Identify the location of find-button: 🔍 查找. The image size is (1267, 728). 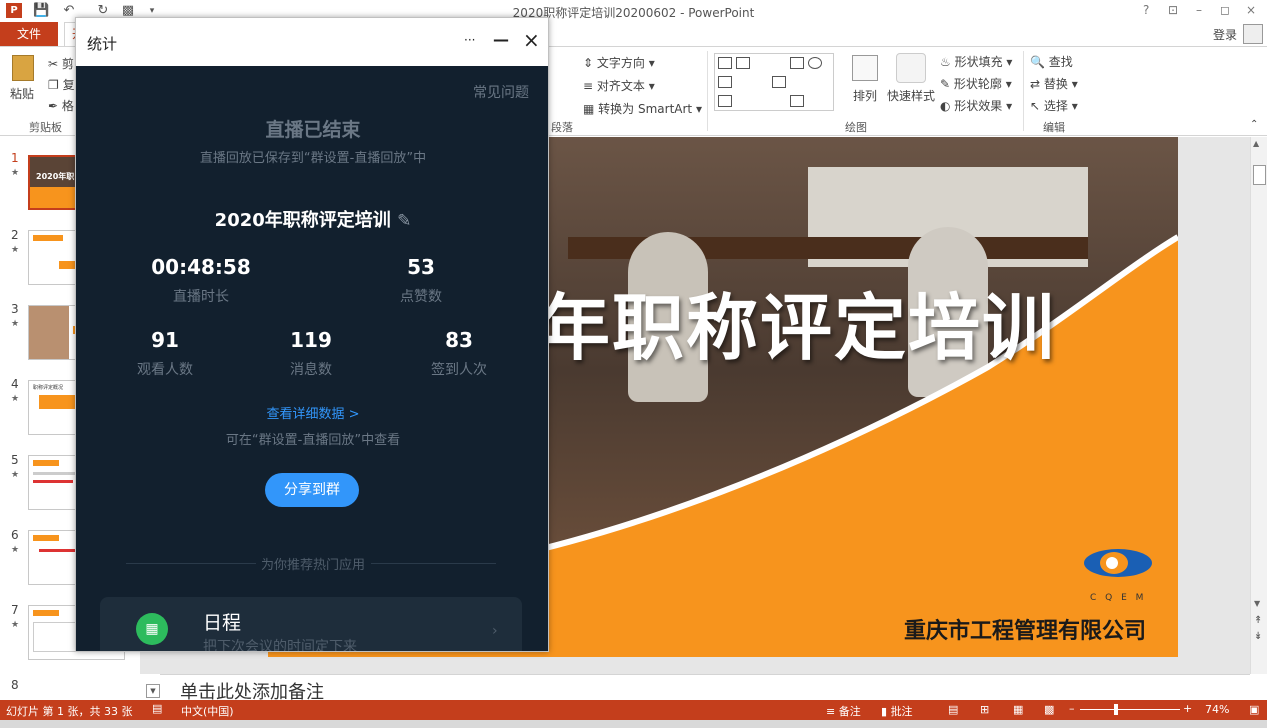
(1051, 61).